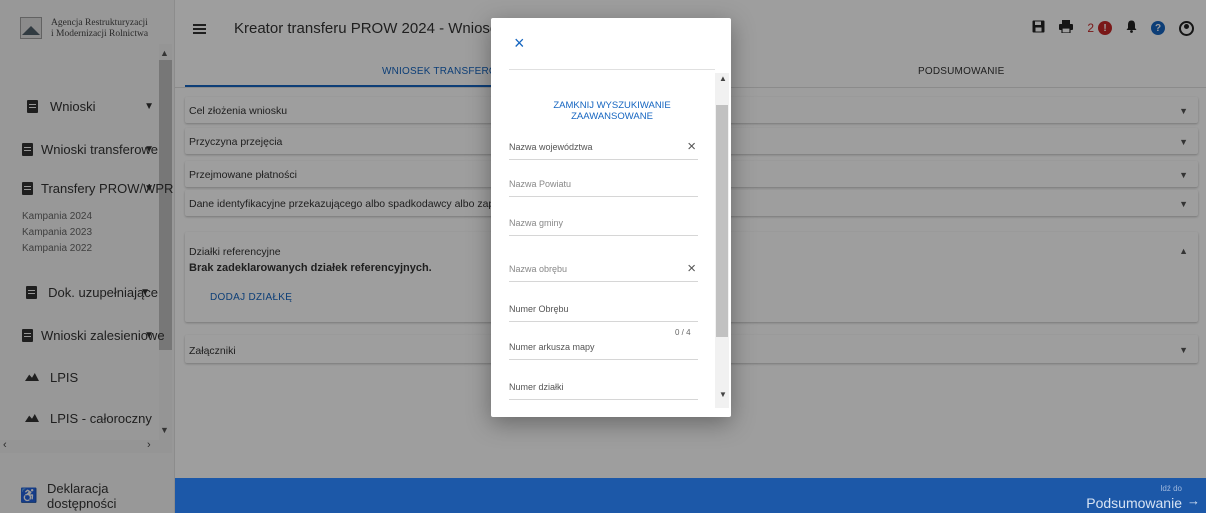 The width and height of the screenshot is (1206, 513). What do you see at coordinates (723, 78) in the screenshot?
I see `scroll-up-icon: ▲` at bounding box center [723, 78].